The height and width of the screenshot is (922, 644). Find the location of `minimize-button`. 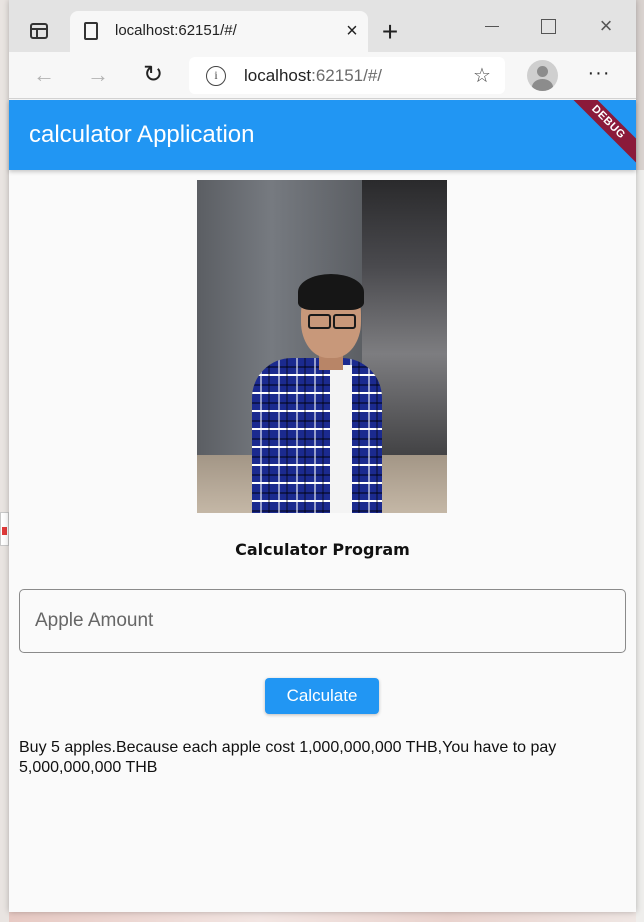

minimize-button is located at coordinates (492, 26).